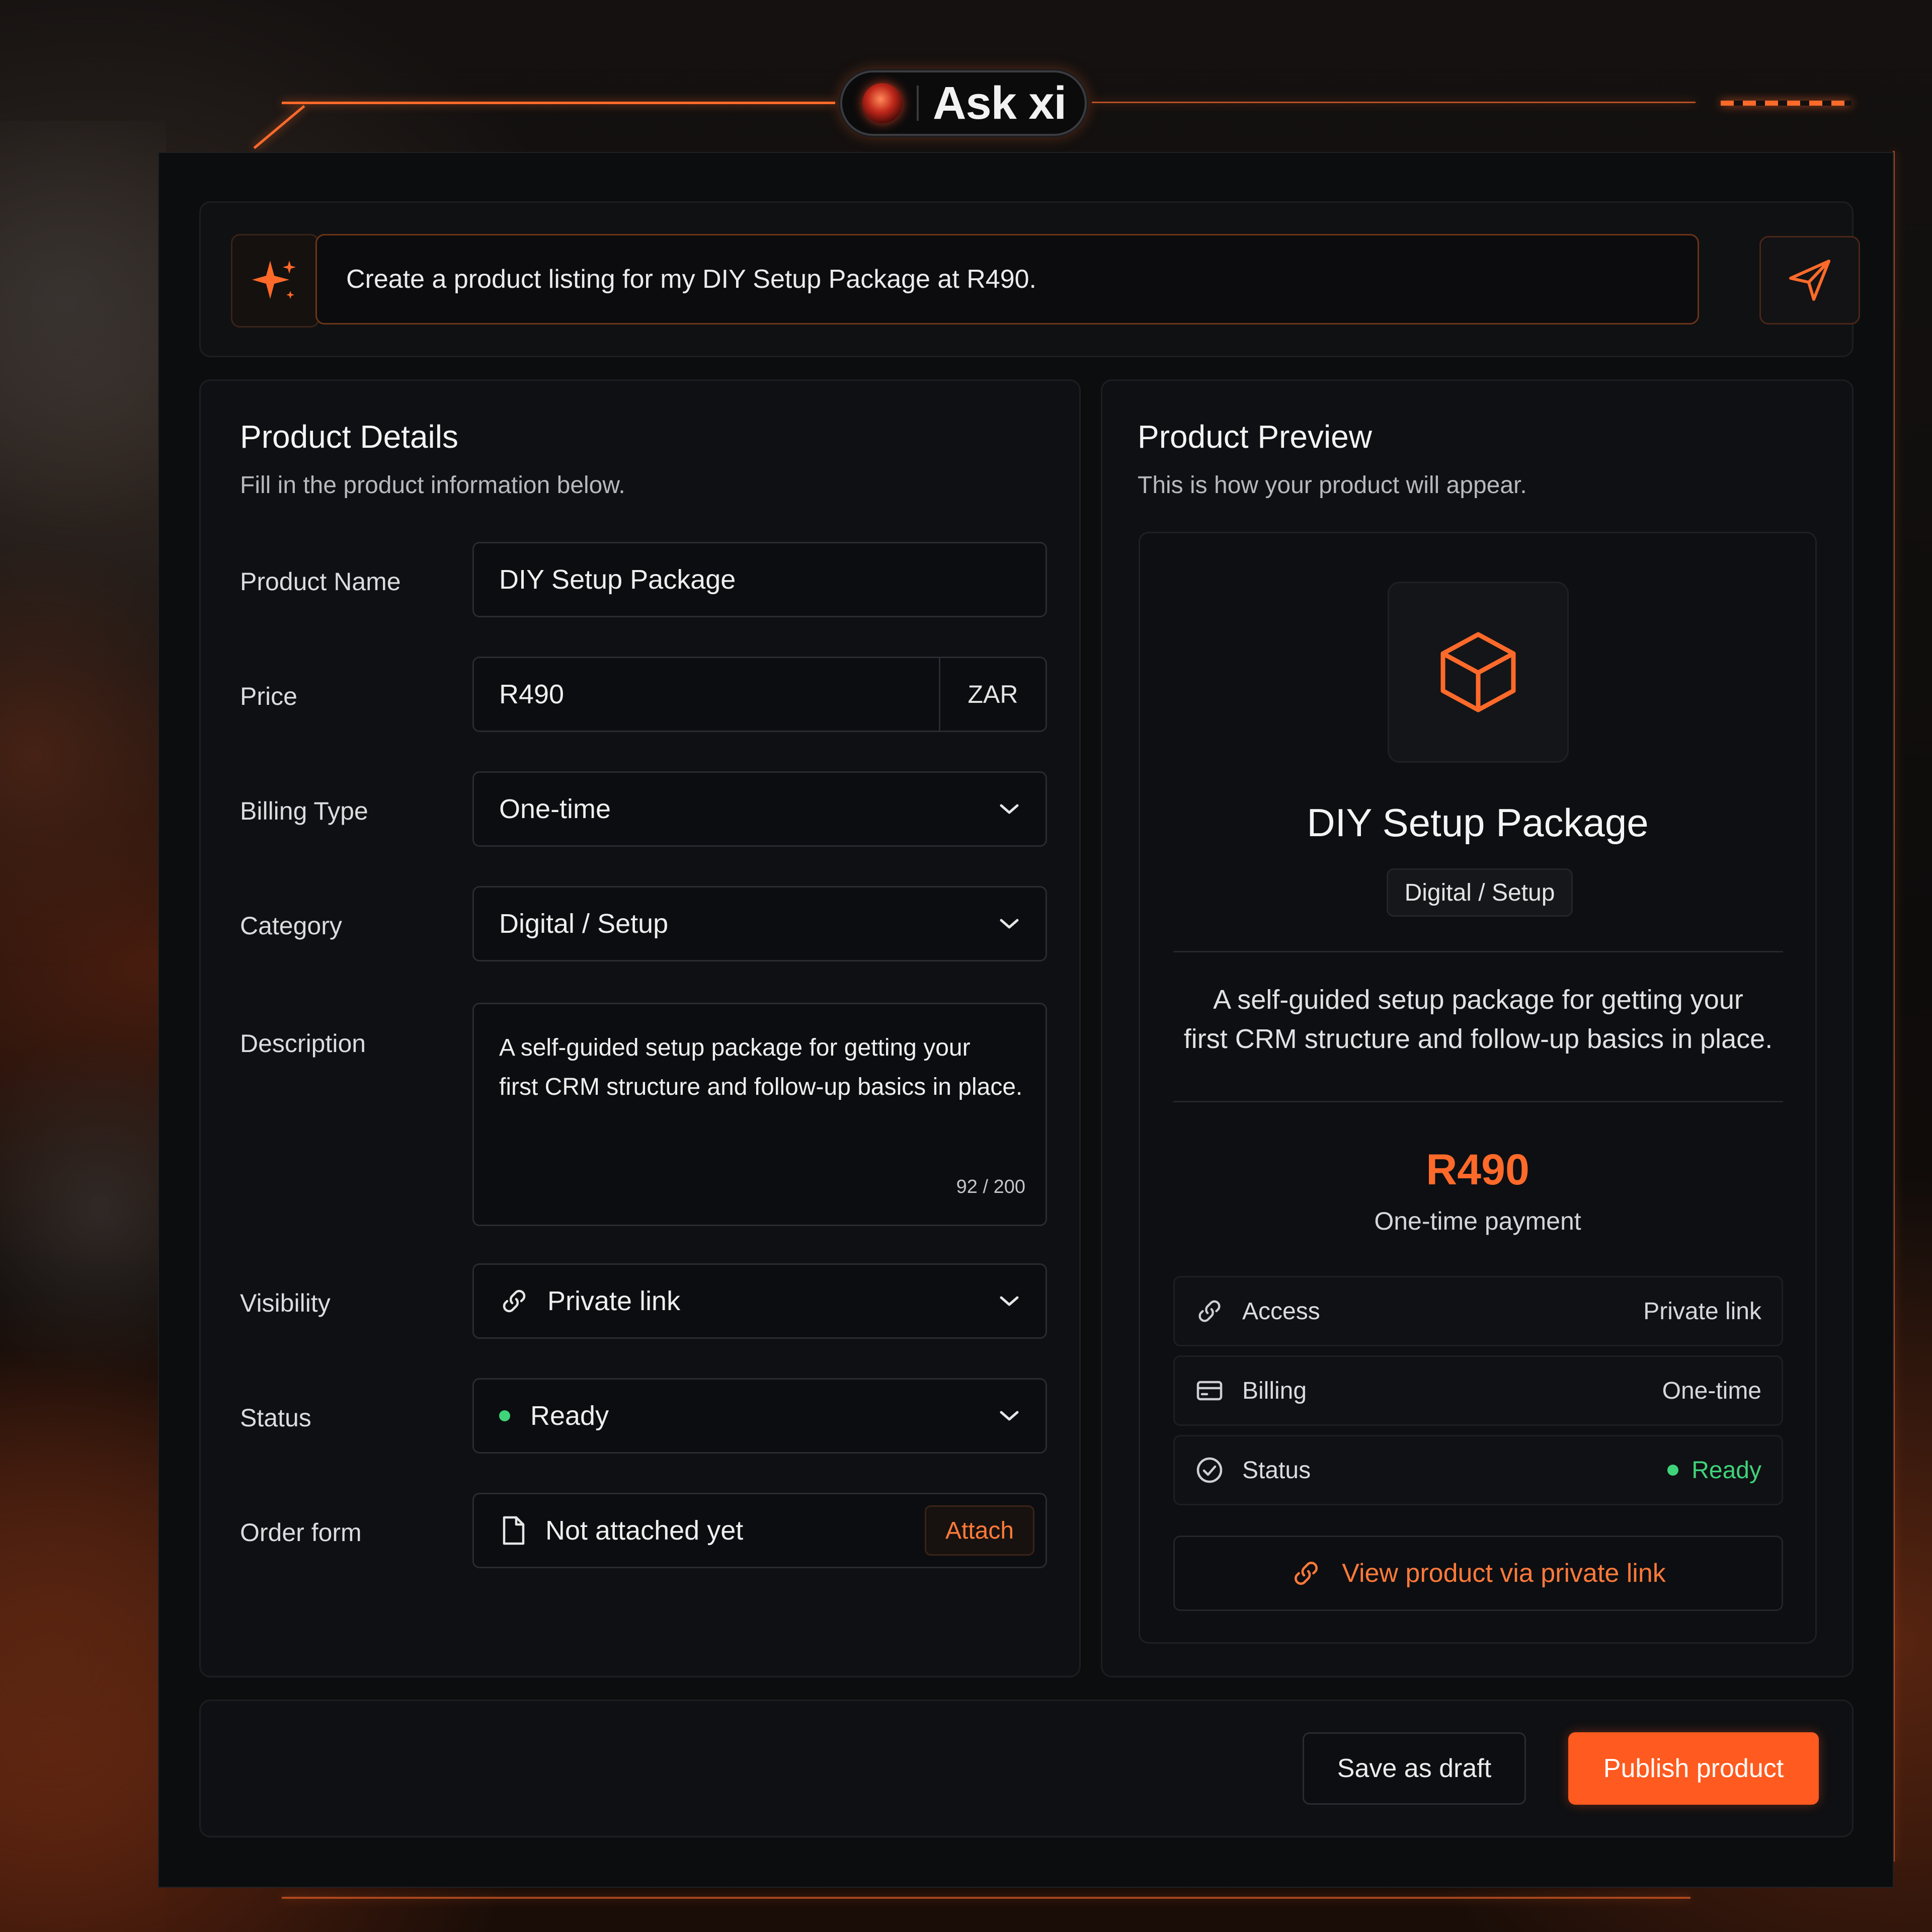 The height and width of the screenshot is (1932, 1932). I want to click on preview-payment-type: One-time payment, so click(1477, 1221).